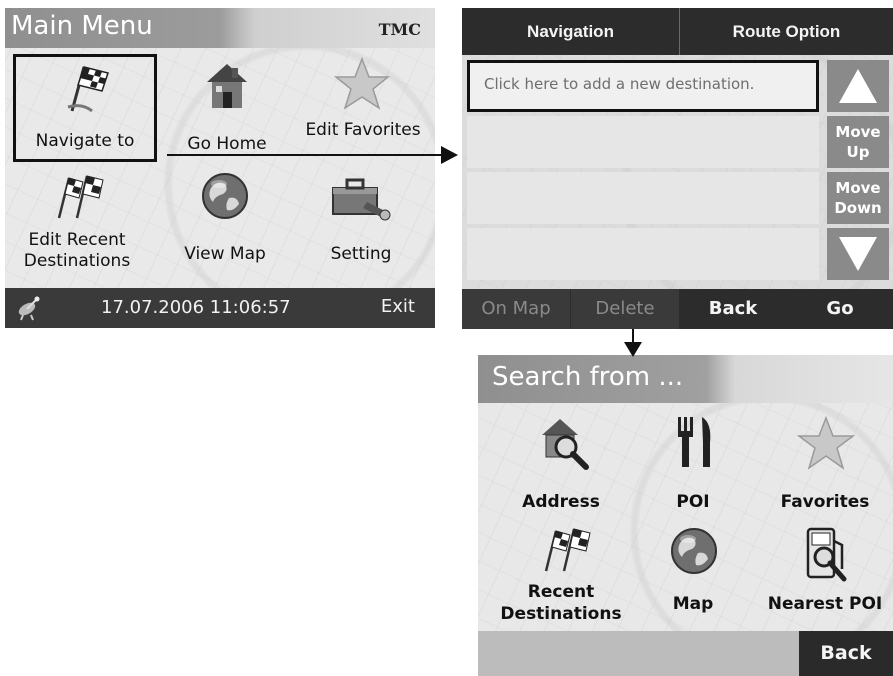 This screenshot has height=676, width=893. I want to click on menu-item-label: Setting, so click(361, 254).